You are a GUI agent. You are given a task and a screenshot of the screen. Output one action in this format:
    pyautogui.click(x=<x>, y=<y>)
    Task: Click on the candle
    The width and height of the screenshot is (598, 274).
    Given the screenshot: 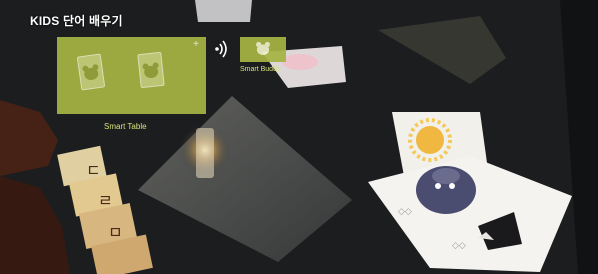 What is the action you would take?
    pyautogui.click(x=205, y=153)
    